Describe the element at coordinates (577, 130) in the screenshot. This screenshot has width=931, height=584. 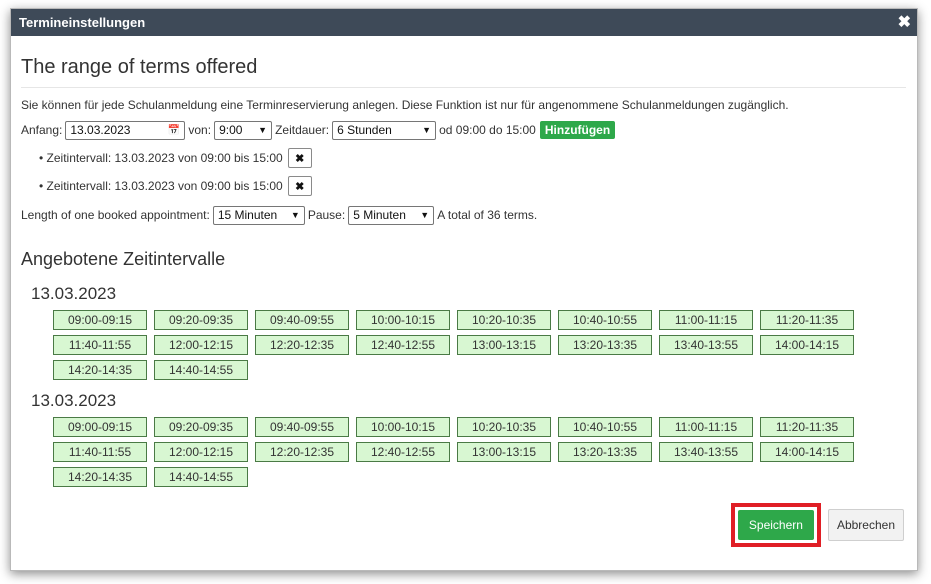
I see `add-interval-button: Hinzufügen` at that location.